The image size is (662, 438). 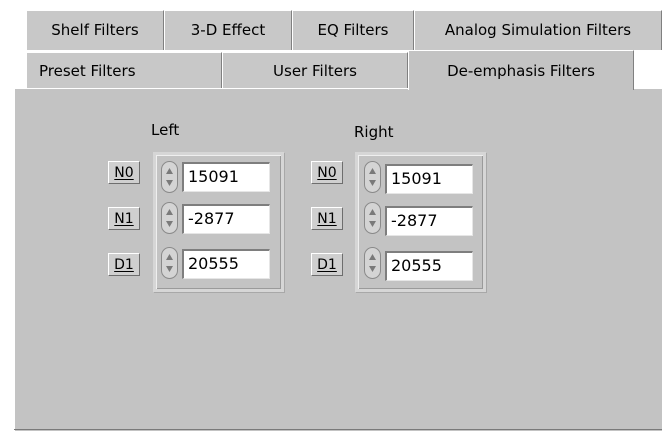 I want to click on left-d1-label: D1, so click(x=124, y=264).